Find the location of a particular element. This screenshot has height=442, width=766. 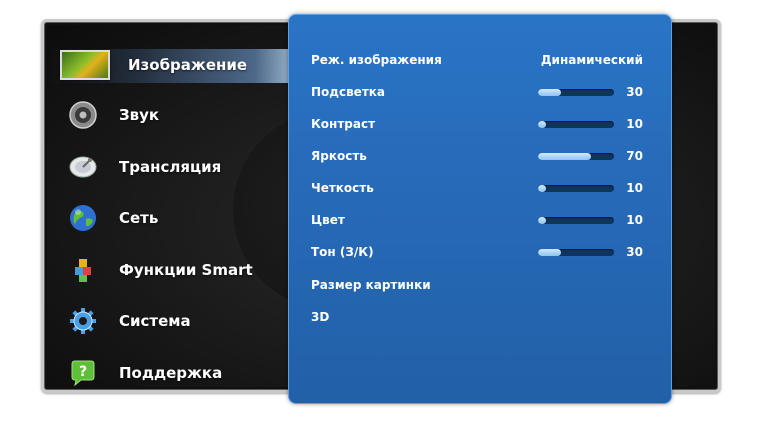

setting-row-sharpness: Четкость 10 is located at coordinates (481, 190).